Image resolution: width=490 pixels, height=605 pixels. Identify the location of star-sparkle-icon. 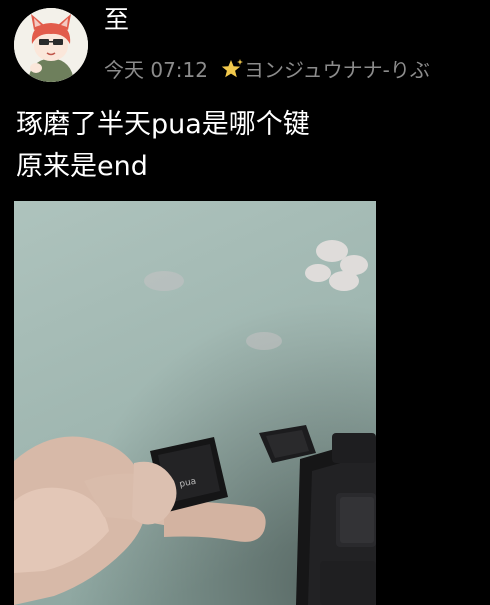
(232, 72).